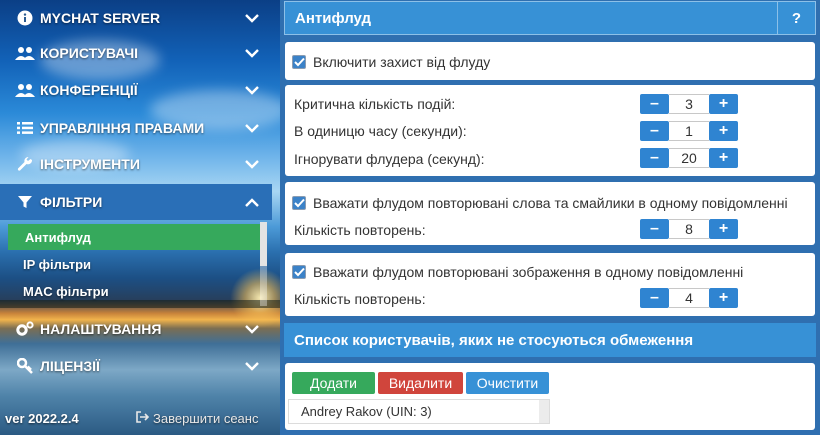  I want to click on logout-link: Завершити сеанс, so click(197, 418).